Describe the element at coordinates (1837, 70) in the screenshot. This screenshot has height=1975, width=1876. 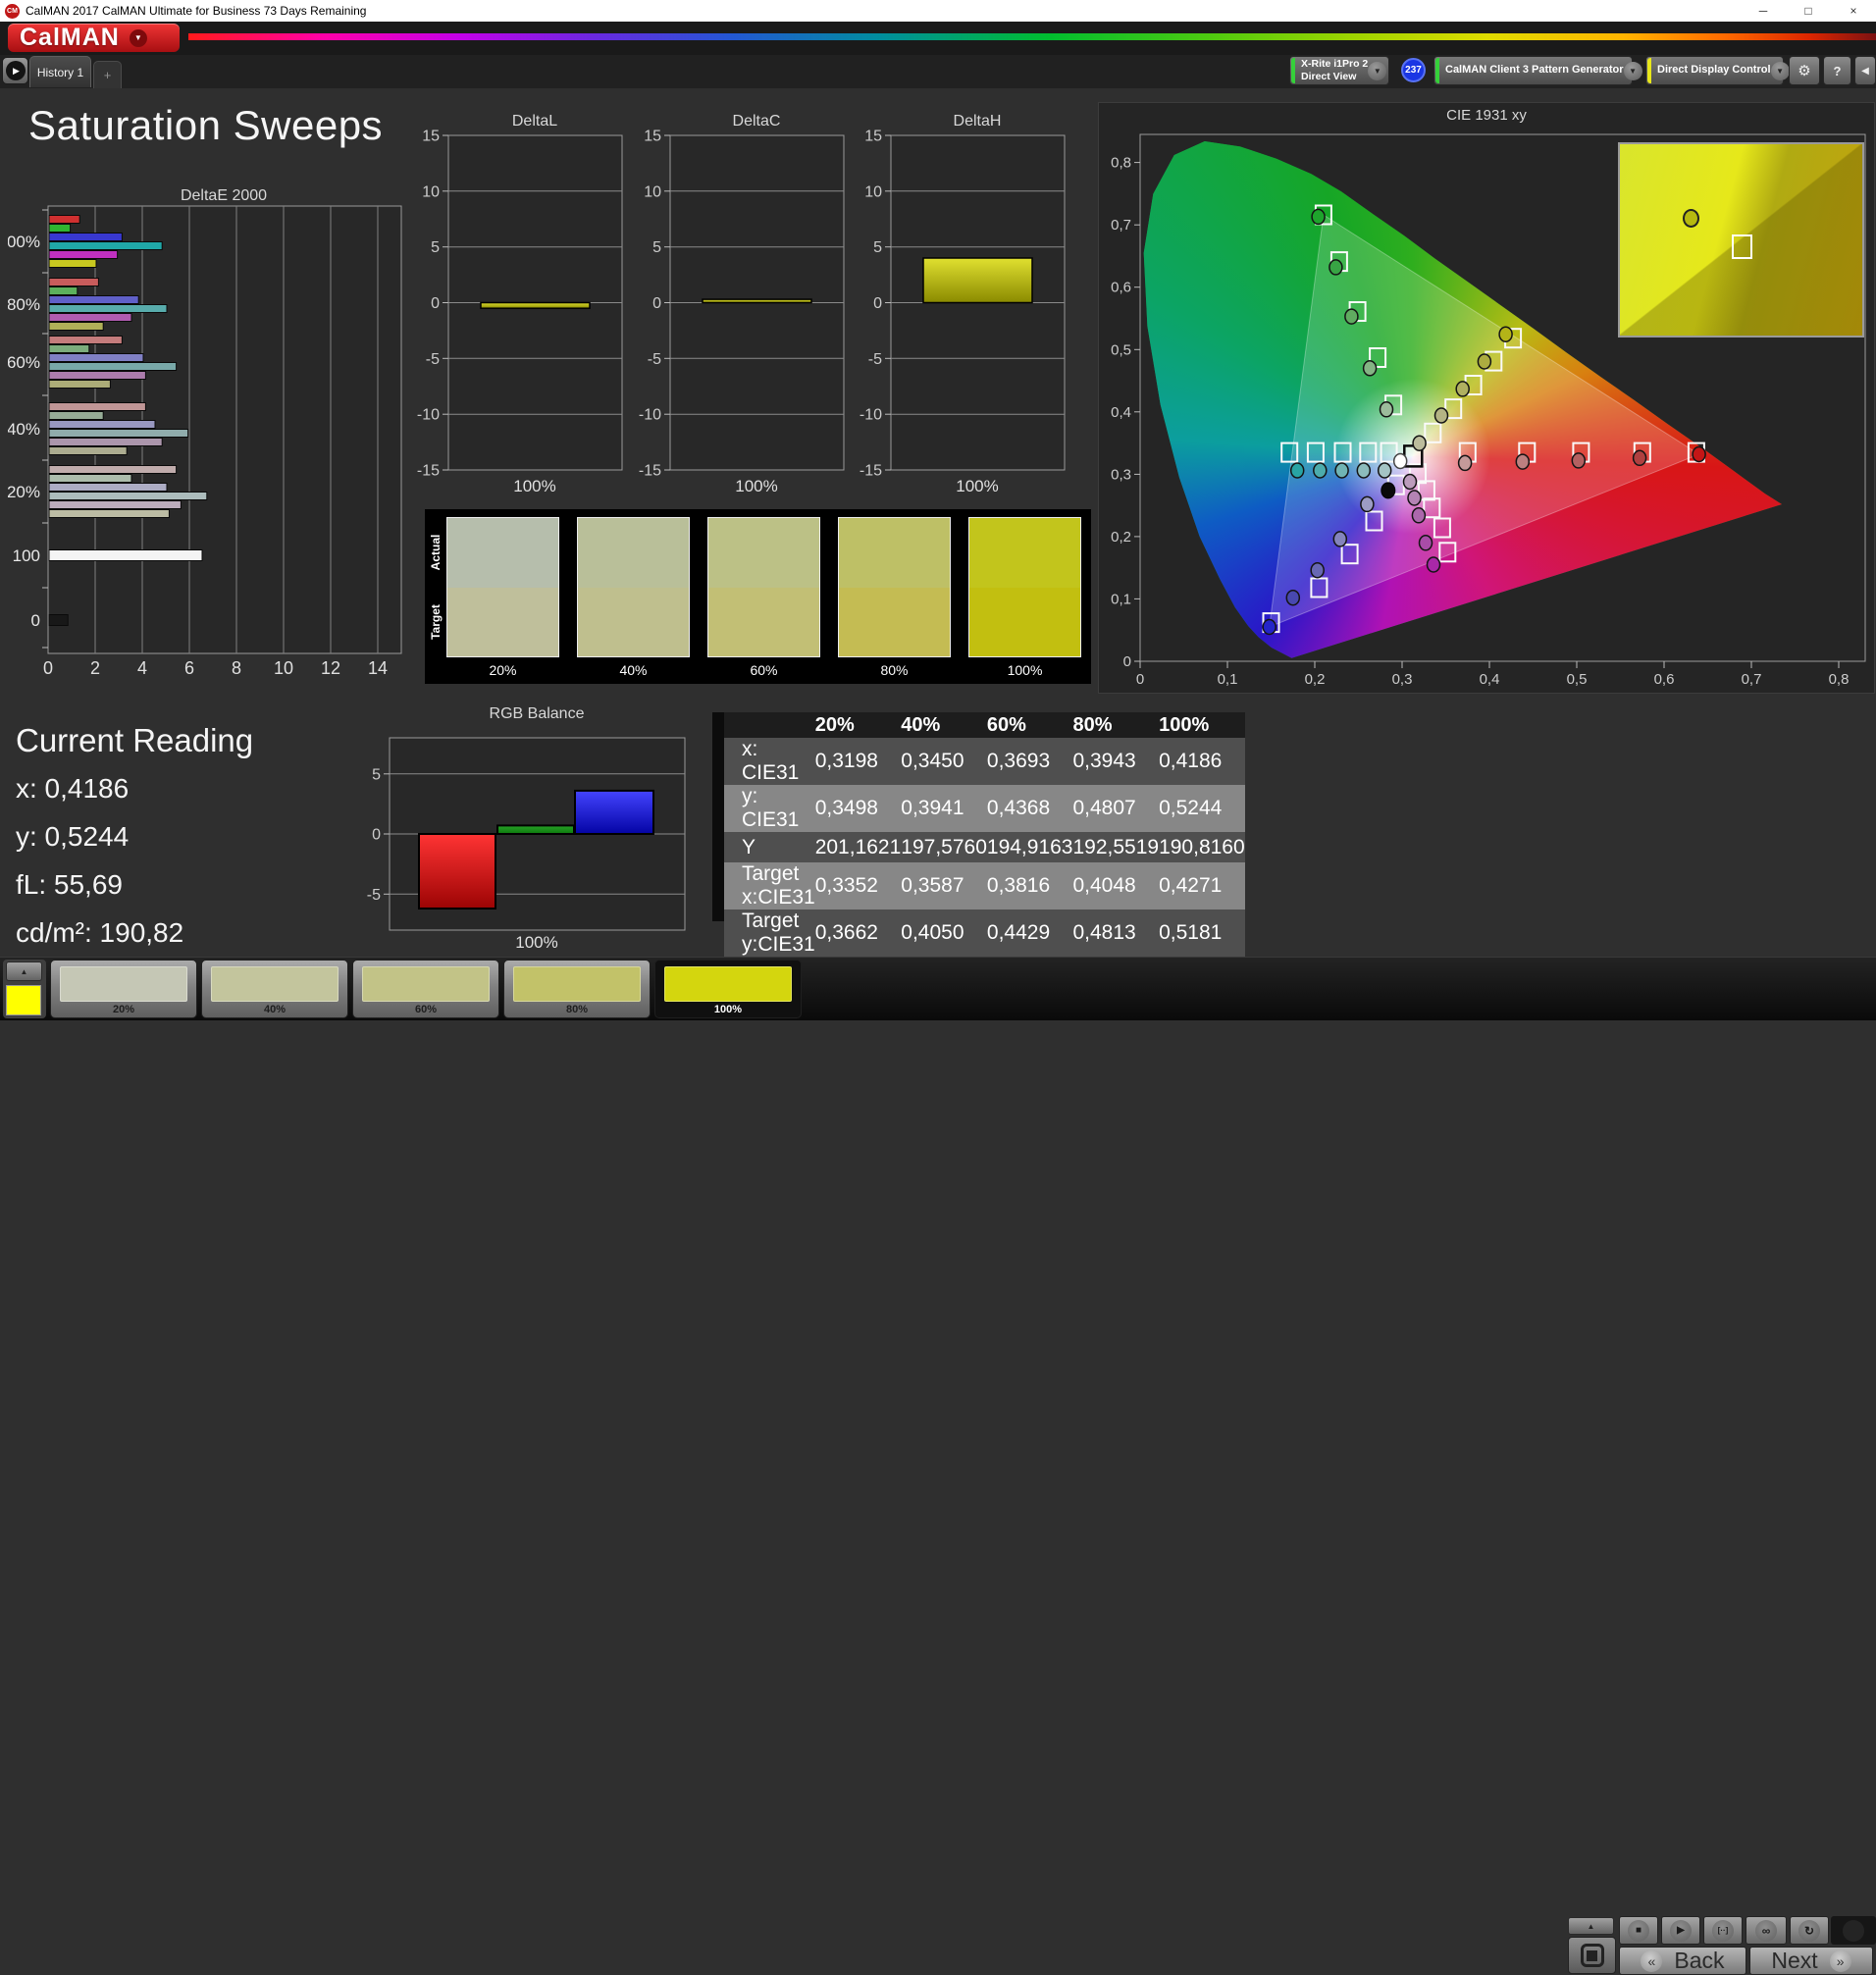
I see `help-button: ?` at that location.